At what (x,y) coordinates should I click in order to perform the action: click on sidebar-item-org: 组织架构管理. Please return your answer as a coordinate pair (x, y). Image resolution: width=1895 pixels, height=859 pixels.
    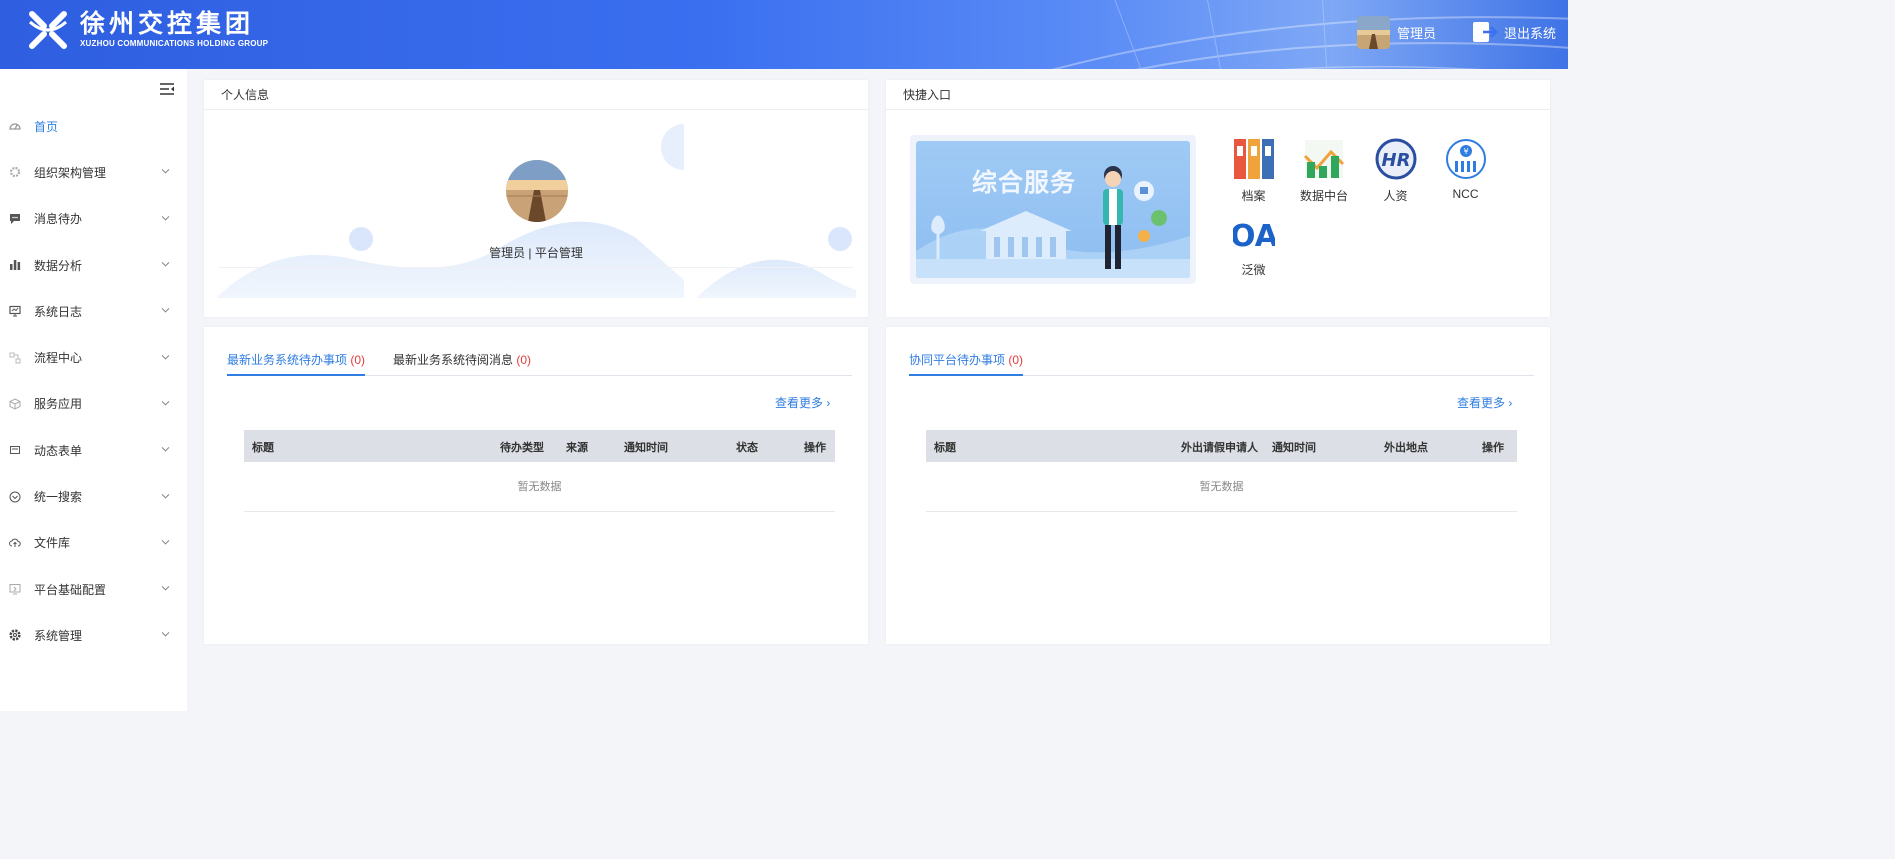
    Looking at the image, I should click on (93, 172).